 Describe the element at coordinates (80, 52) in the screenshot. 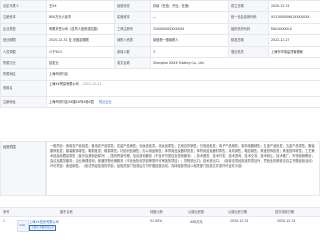

I see `info-value: 少于50人` at that location.